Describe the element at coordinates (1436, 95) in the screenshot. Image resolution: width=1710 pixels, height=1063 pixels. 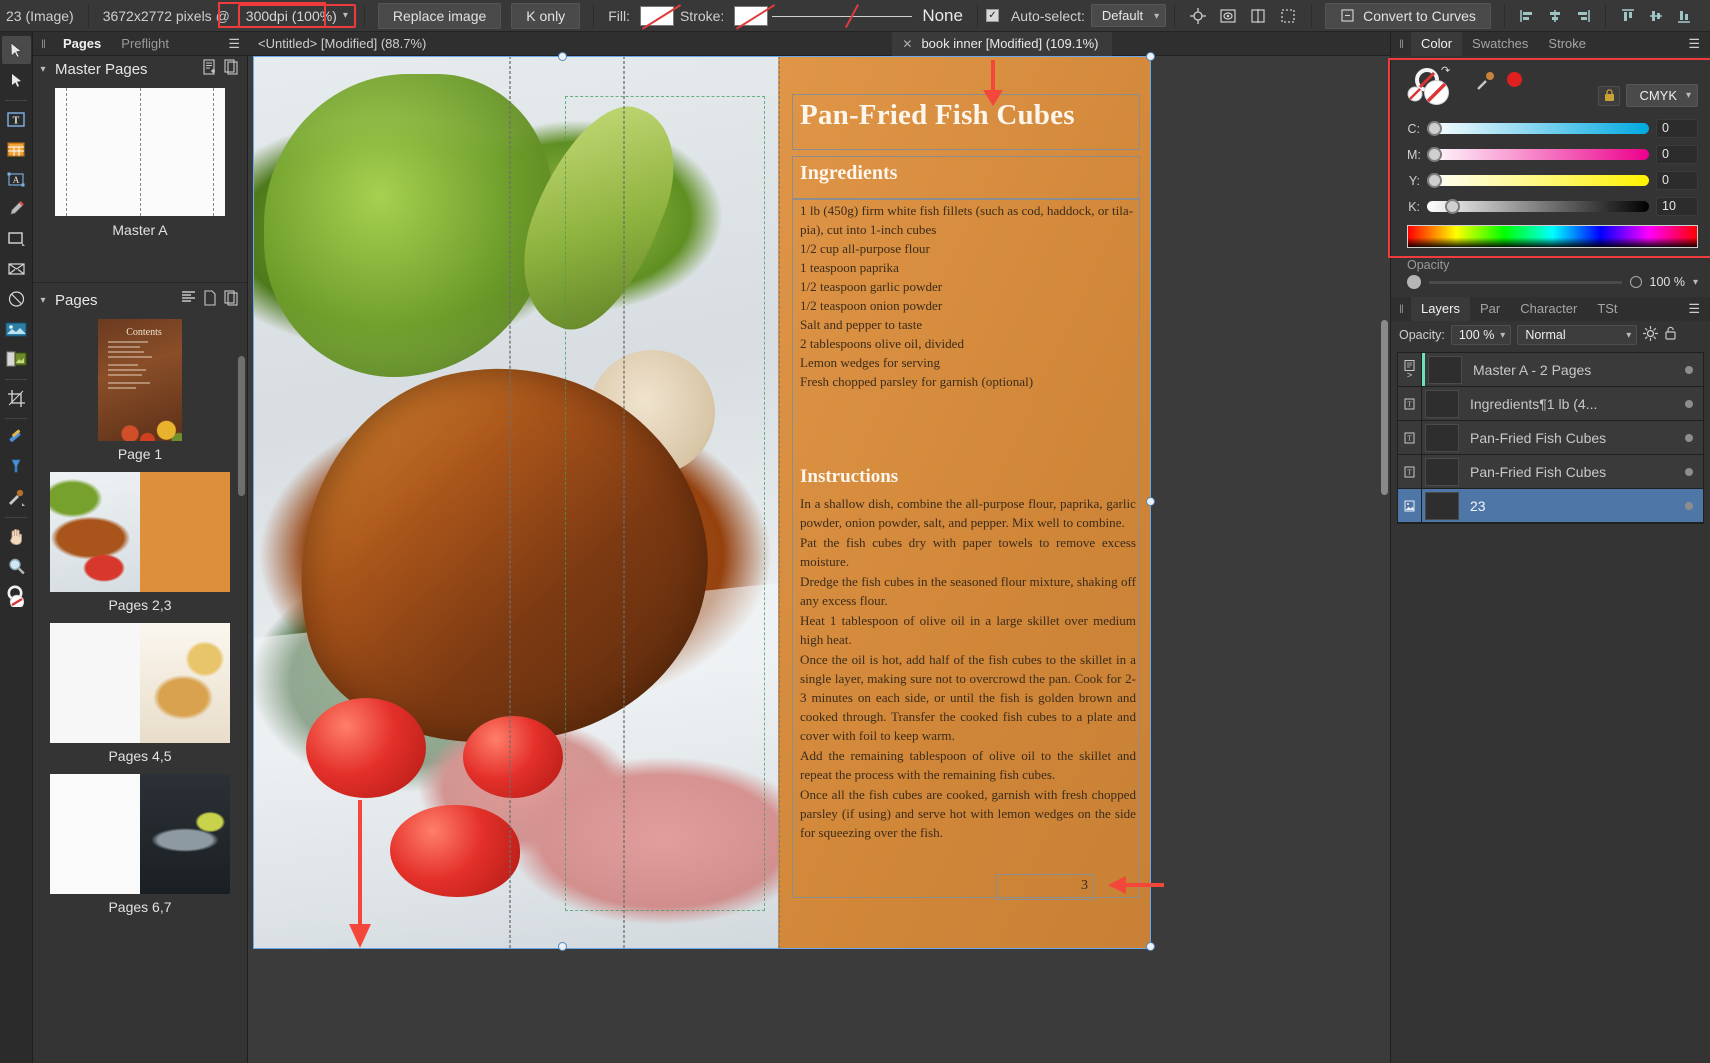
I see `fill-none-icon` at that location.